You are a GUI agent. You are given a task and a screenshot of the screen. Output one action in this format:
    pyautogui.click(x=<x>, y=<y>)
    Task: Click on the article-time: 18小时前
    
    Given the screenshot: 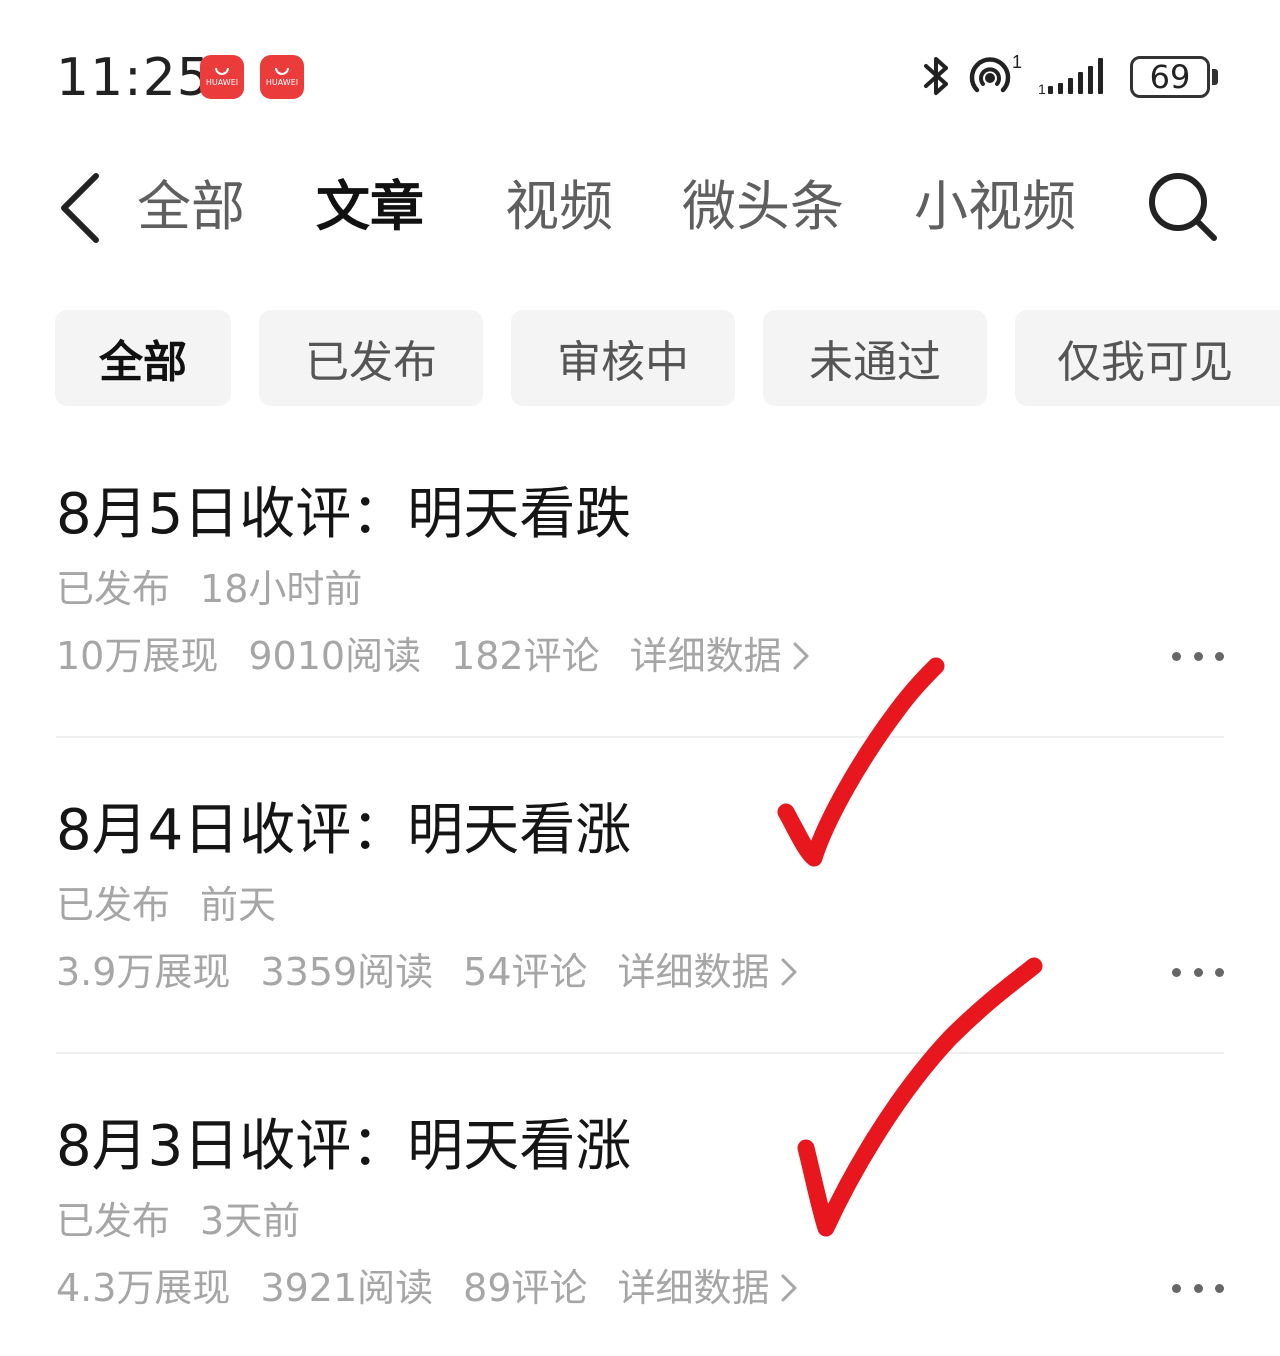 What is the action you would take?
    pyautogui.click(x=281, y=589)
    